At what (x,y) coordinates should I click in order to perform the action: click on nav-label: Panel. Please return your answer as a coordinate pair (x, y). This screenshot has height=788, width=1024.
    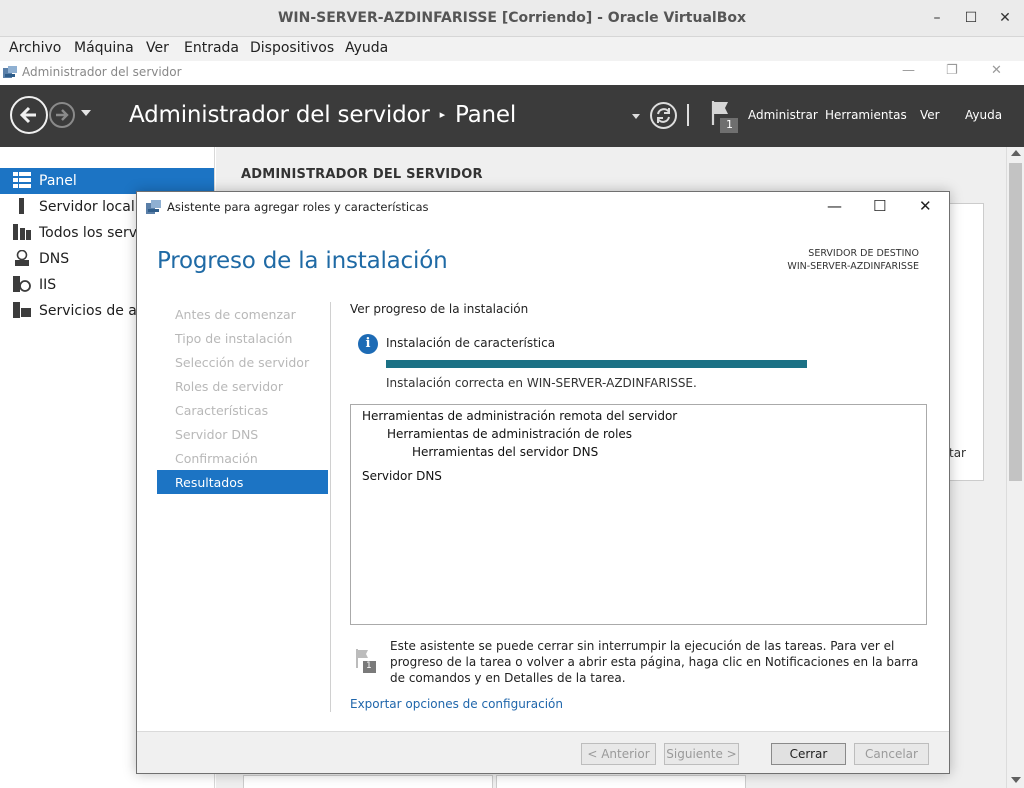
    Looking at the image, I should click on (58, 181).